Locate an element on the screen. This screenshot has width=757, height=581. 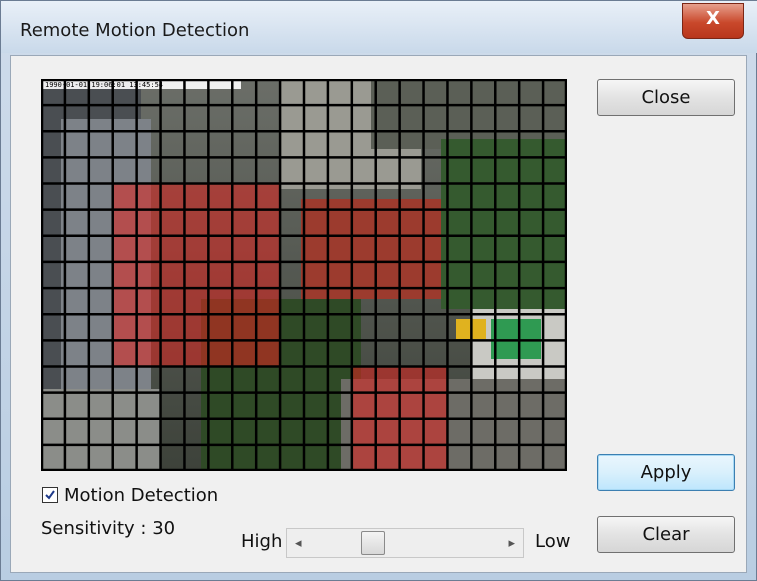
checkmark-icon is located at coordinates (50, 495).